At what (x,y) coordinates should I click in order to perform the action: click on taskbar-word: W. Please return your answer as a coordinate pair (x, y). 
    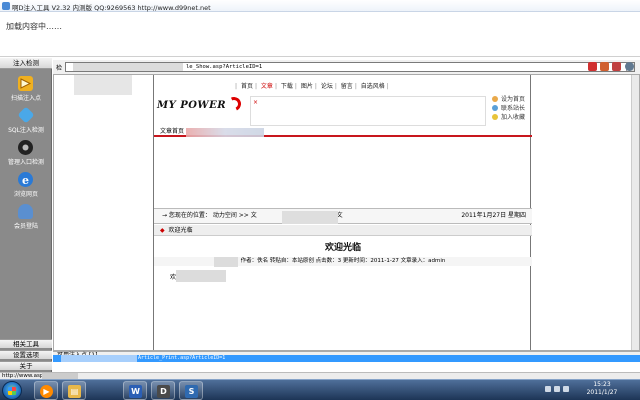
    Looking at the image, I should click on (135, 390).